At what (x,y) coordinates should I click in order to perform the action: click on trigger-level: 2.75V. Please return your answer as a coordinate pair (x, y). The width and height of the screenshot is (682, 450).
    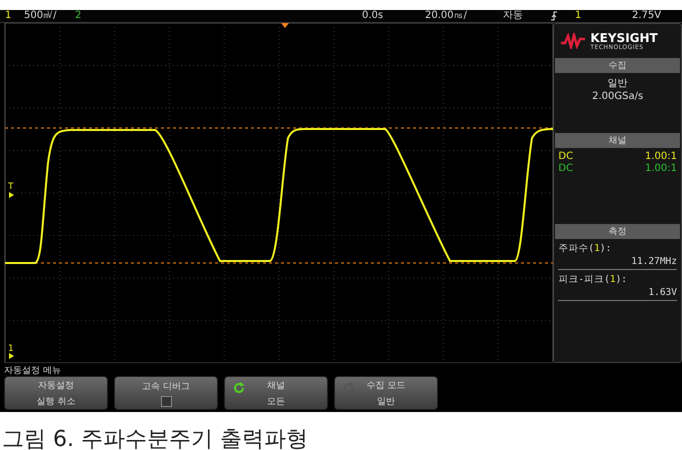
    Looking at the image, I should click on (647, 16).